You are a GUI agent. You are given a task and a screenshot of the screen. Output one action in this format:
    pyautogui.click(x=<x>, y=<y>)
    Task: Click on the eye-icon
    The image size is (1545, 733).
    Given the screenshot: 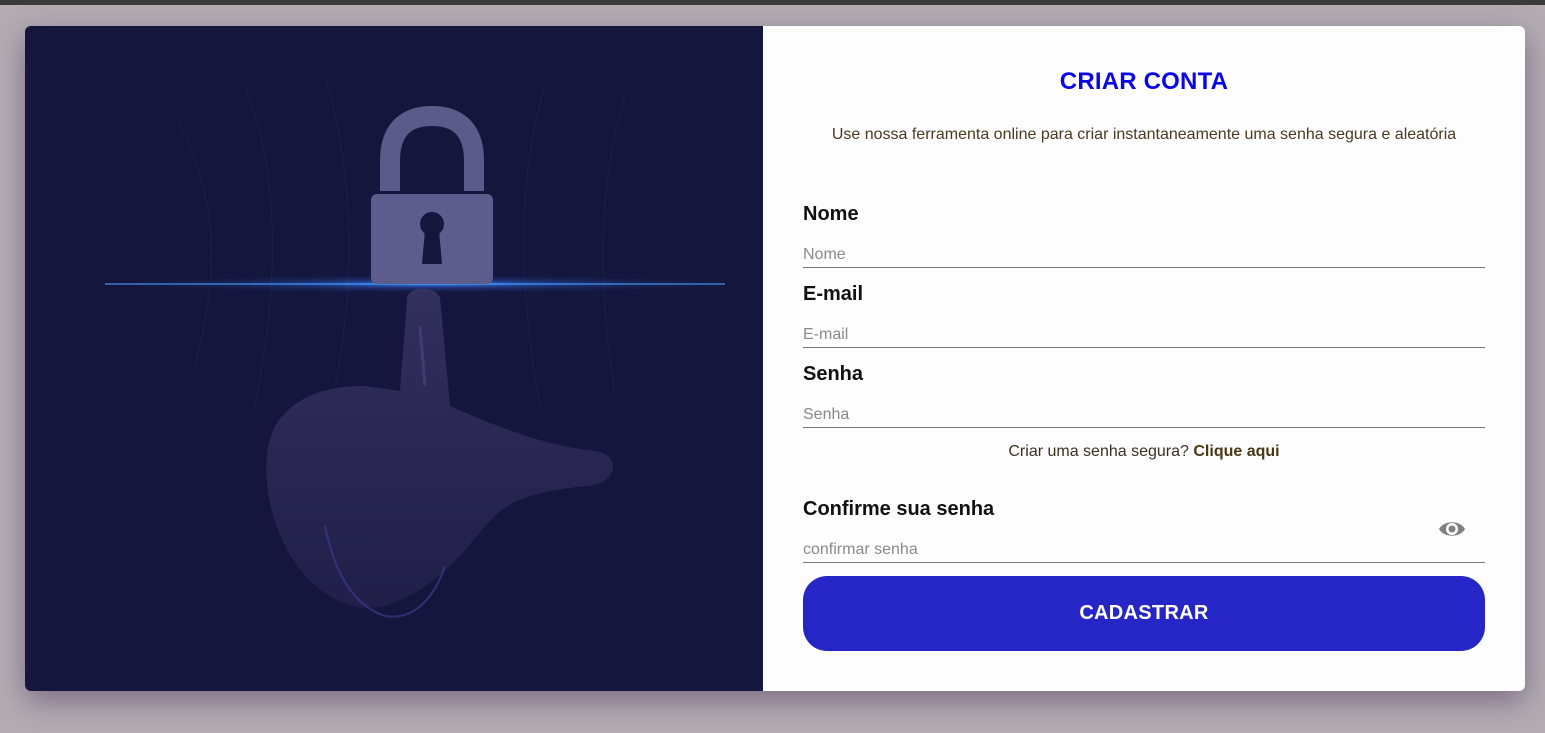 What is the action you would take?
    pyautogui.click(x=1452, y=529)
    